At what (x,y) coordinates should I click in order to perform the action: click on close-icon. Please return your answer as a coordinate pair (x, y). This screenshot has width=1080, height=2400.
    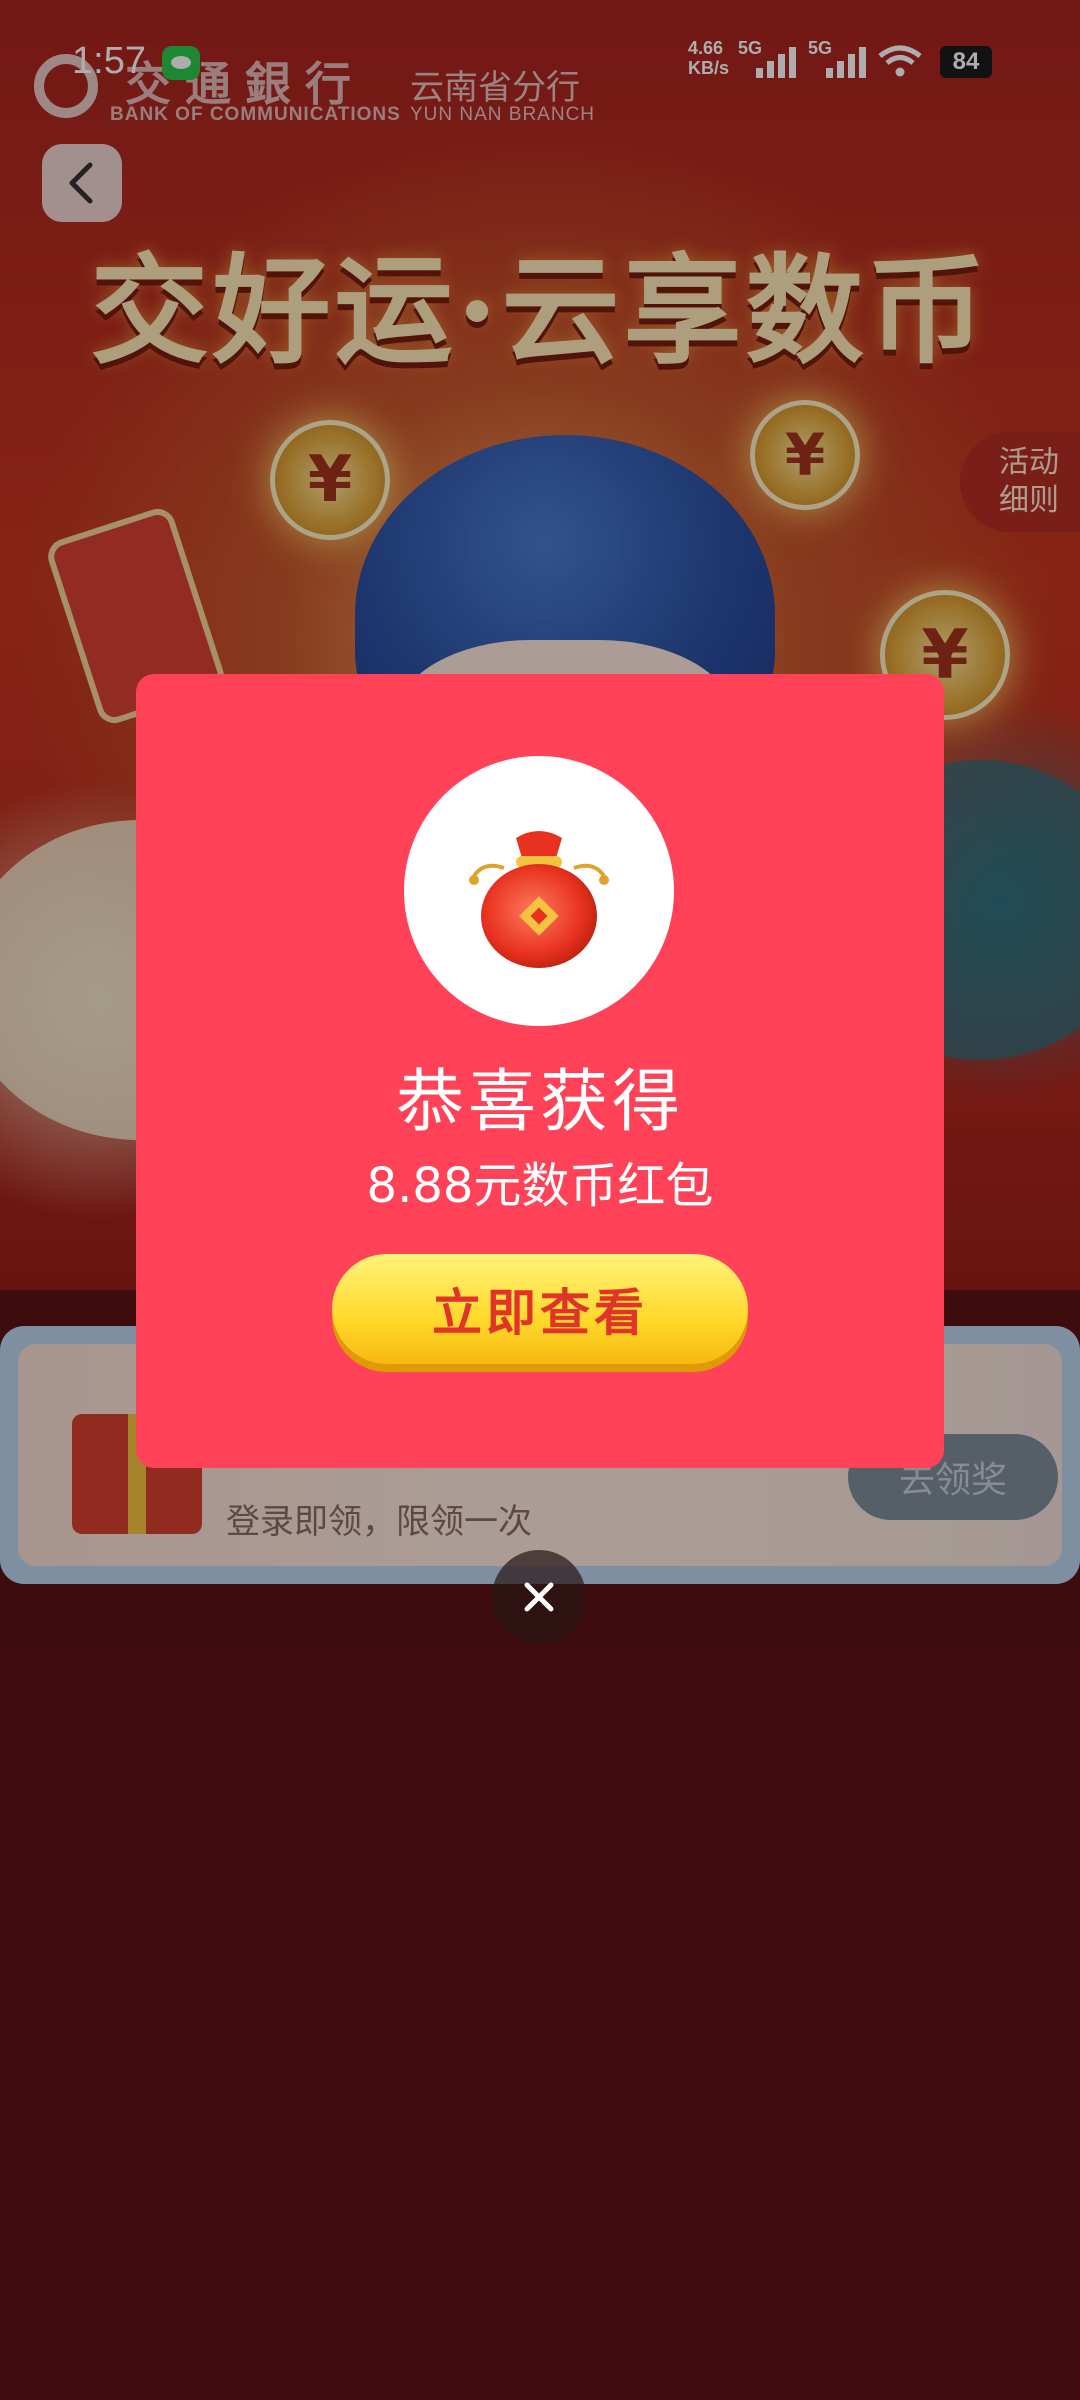
    Looking at the image, I should click on (539, 1597).